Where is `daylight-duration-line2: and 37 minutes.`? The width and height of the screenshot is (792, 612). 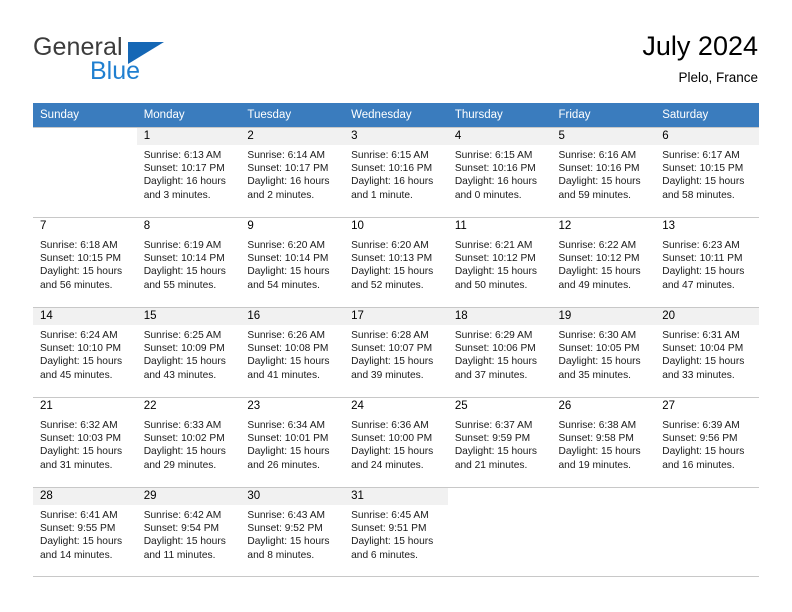
daylight-duration-line2: and 37 minutes. is located at coordinates (491, 375).